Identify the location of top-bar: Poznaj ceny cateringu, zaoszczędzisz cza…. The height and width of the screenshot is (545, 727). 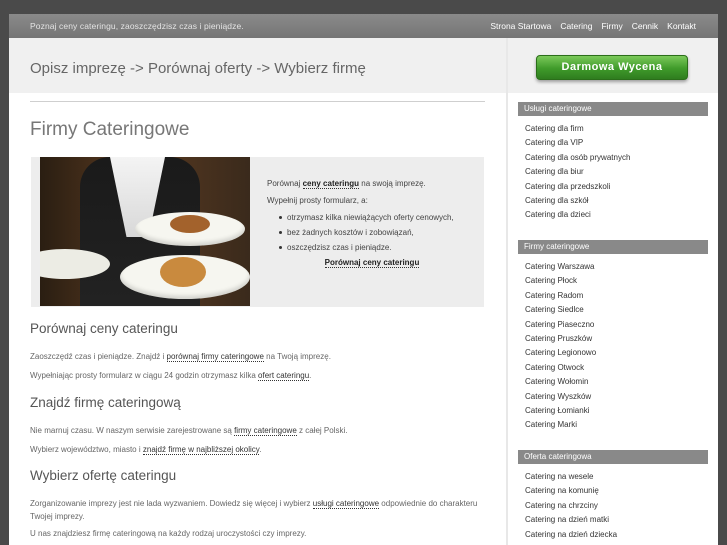
(363, 26).